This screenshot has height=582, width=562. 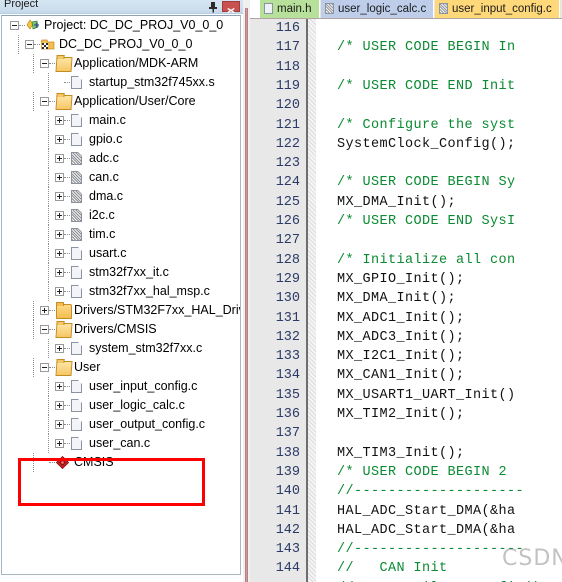 What do you see at coordinates (406, 279) in the screenshot?
I see `code-line: 129 MX_GPIO_Init();` at bounding box center [406, 279].